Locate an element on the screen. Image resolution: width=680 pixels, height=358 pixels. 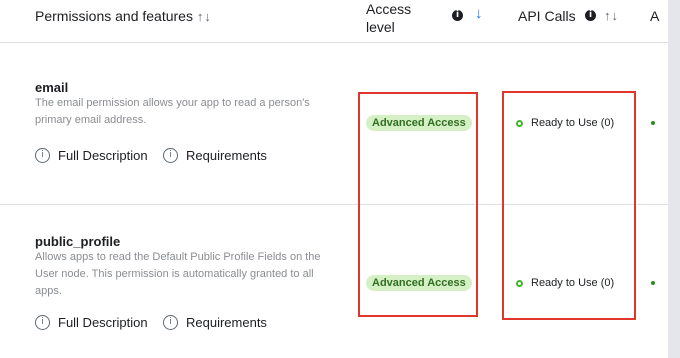
requirements-link-email: i Requirements is located at coordinates (215, 155).